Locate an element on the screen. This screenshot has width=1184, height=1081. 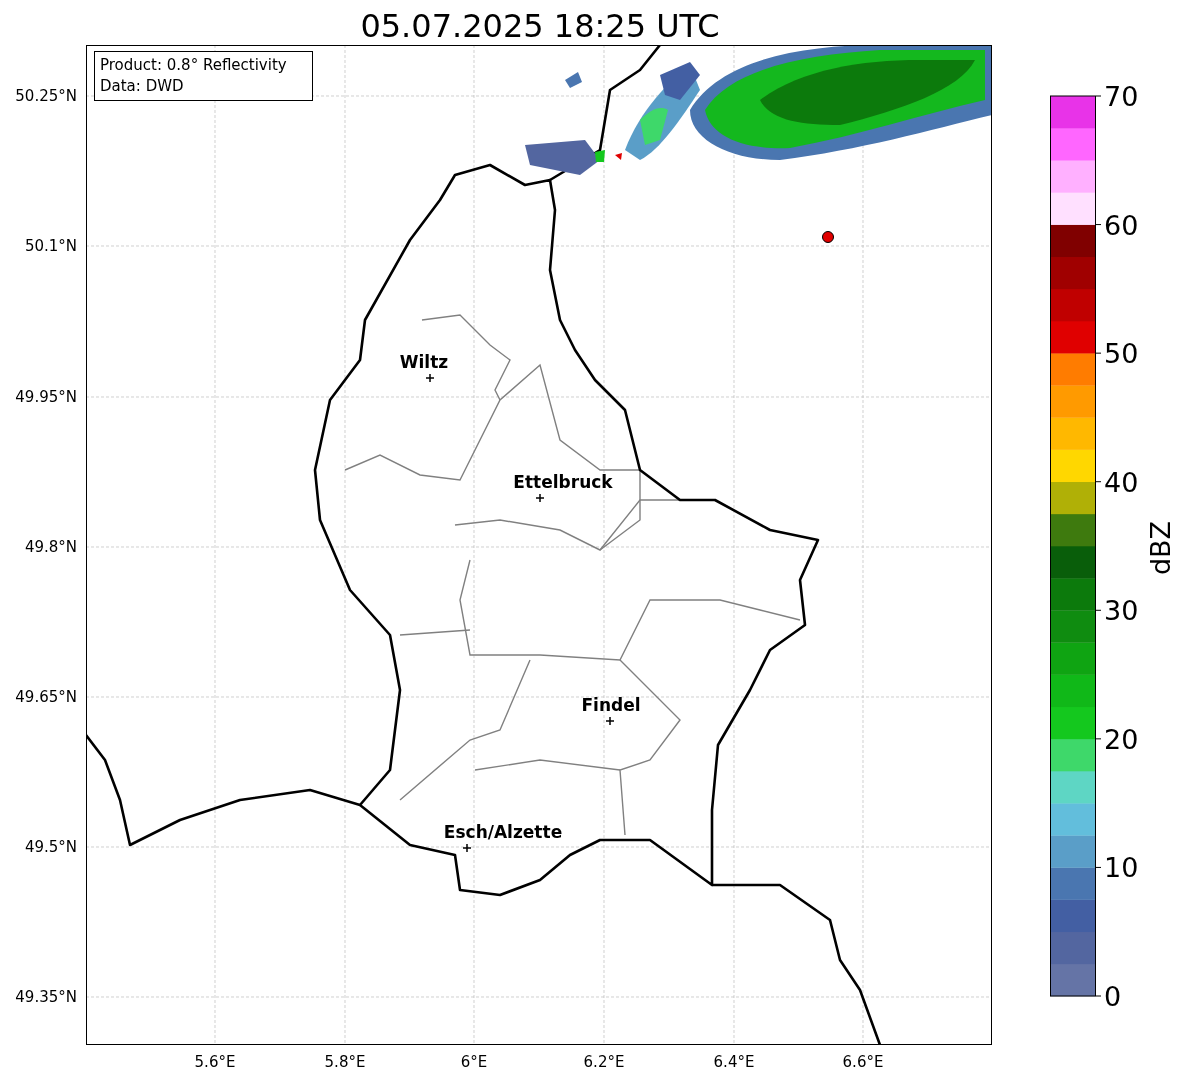
colorbar-tick-label: 10 is located at coordinates (1121, 868).